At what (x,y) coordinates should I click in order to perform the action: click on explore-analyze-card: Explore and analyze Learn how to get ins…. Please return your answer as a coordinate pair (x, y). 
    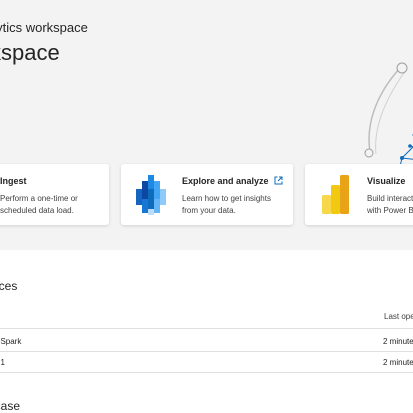
    Looking at the image, I should click on (207, 194).